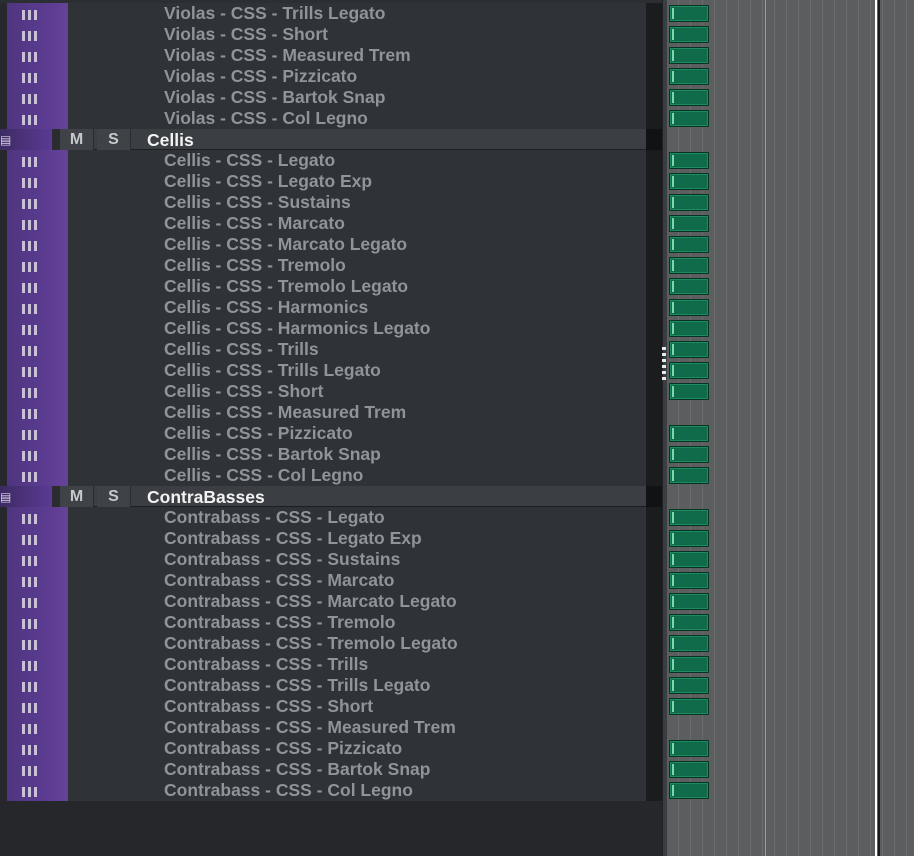 The image size is (914, 856). I want to click on track-name: Cellis - CSS - Col Legno, so click(263, 475).